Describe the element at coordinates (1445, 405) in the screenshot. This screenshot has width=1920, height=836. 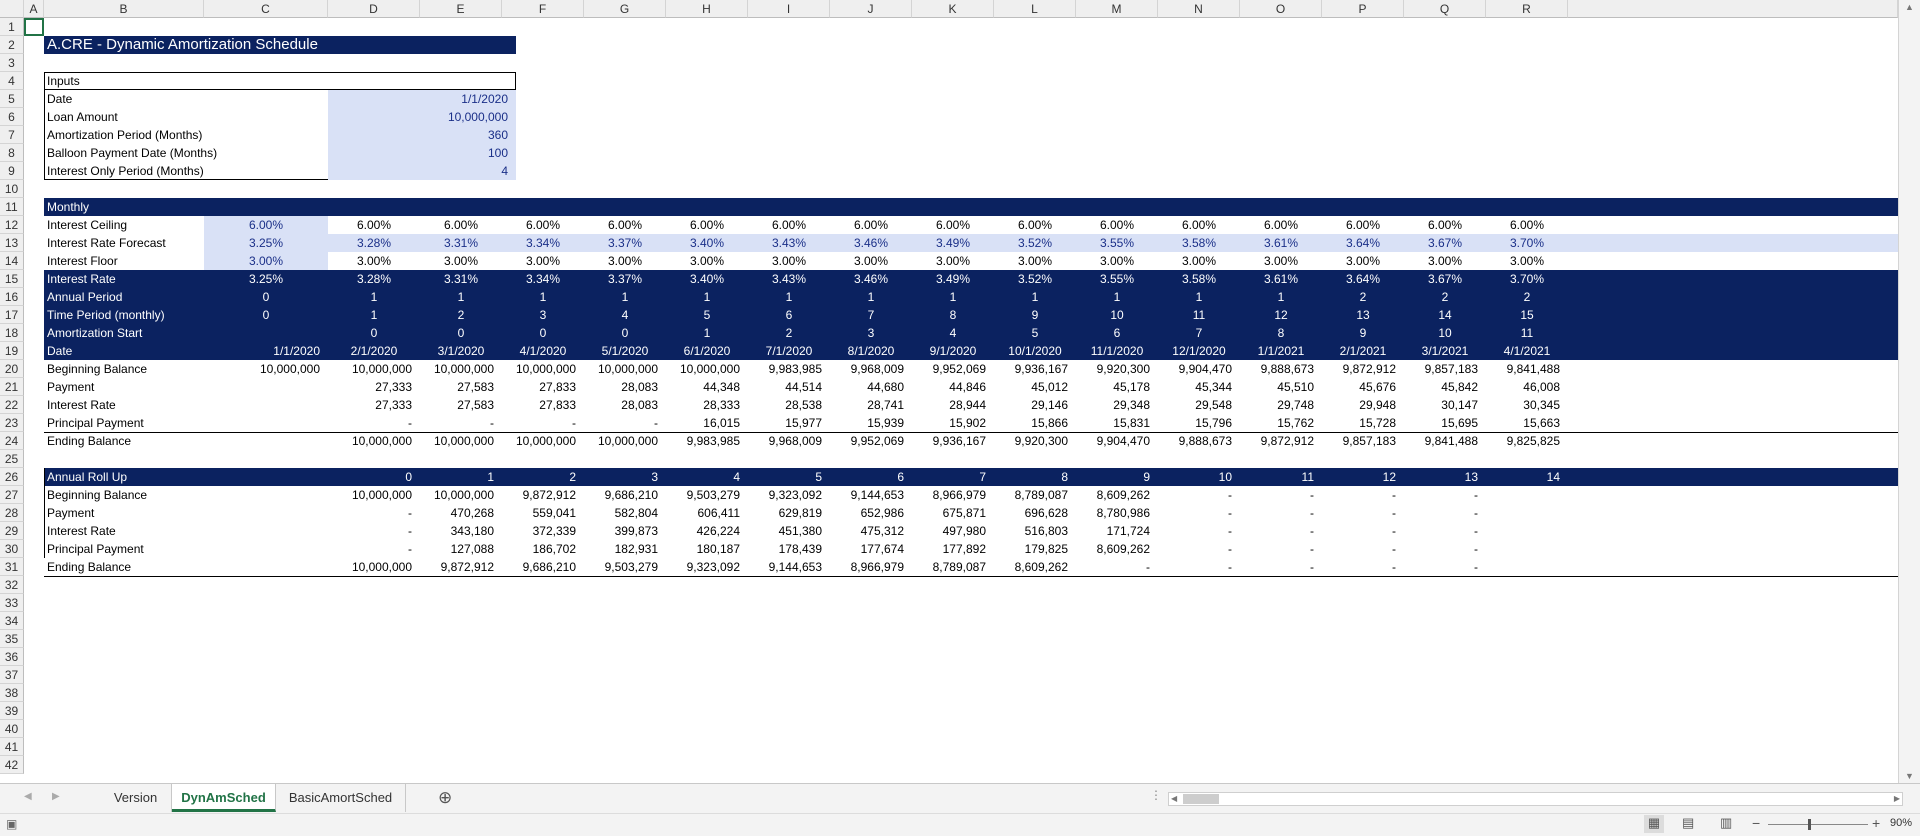
I see `monthly-cell: 30,147` at that location.